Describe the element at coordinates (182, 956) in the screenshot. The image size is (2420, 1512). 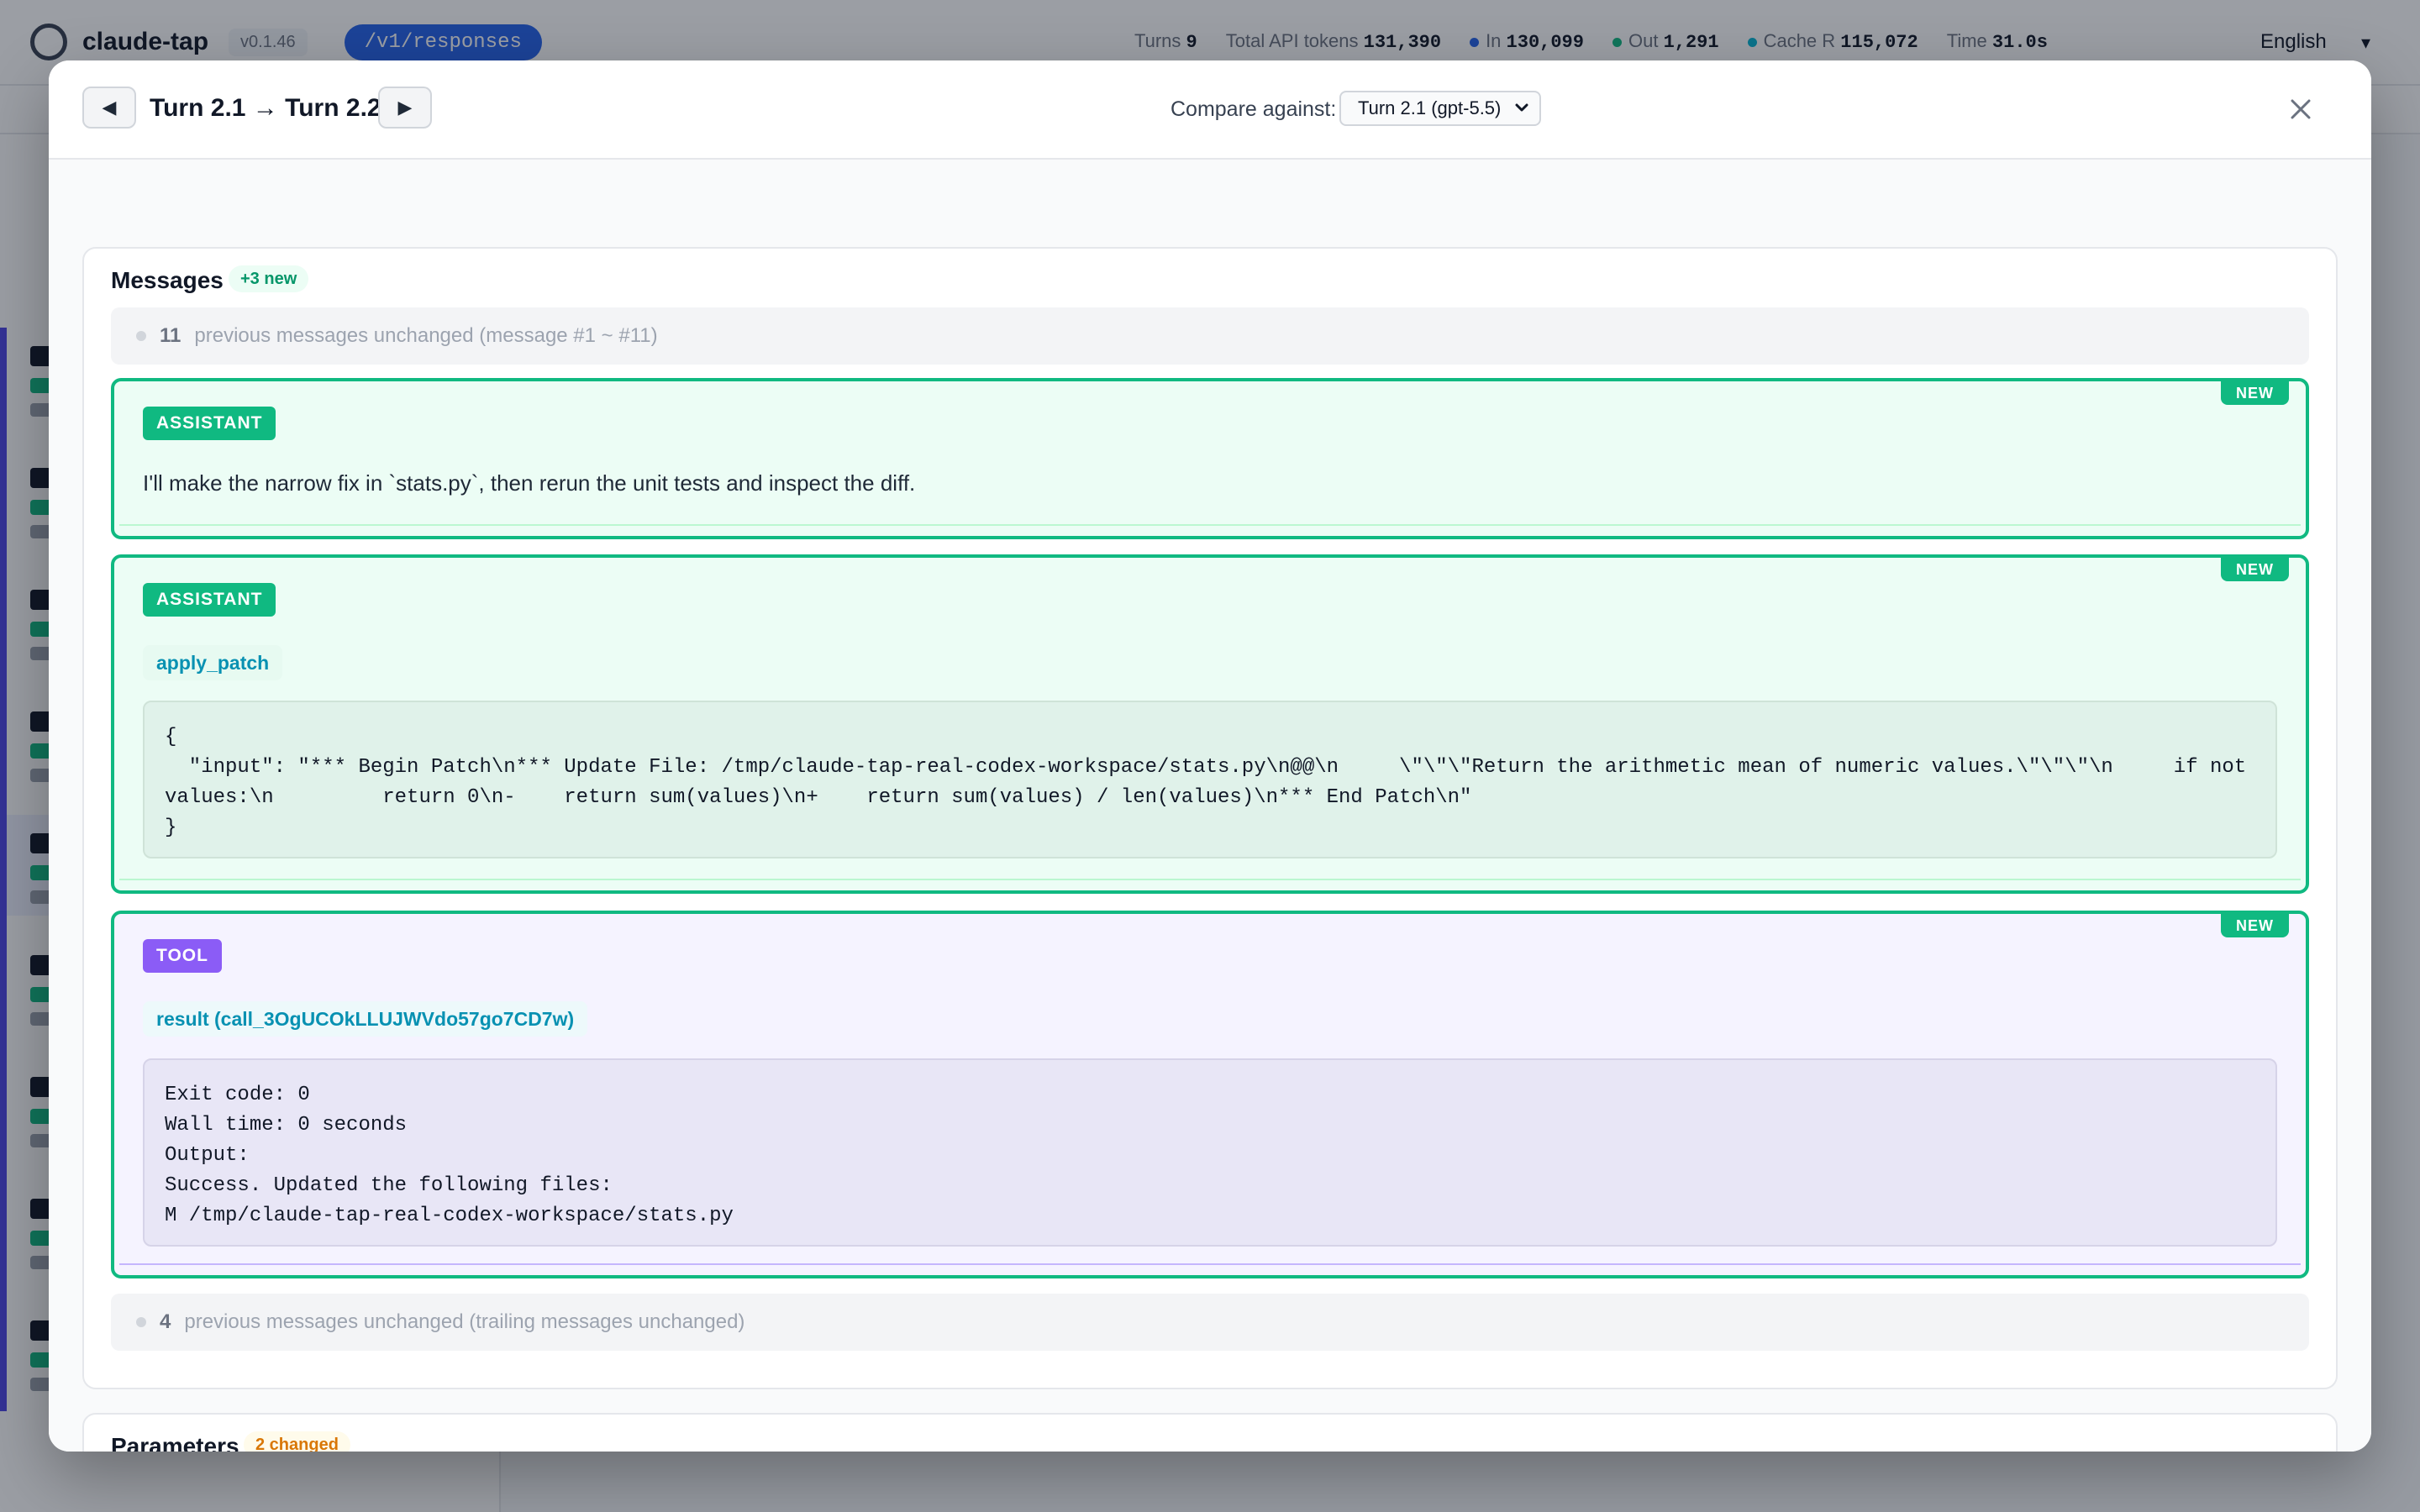
I see `role-badge-tool: TOOL` at that location.